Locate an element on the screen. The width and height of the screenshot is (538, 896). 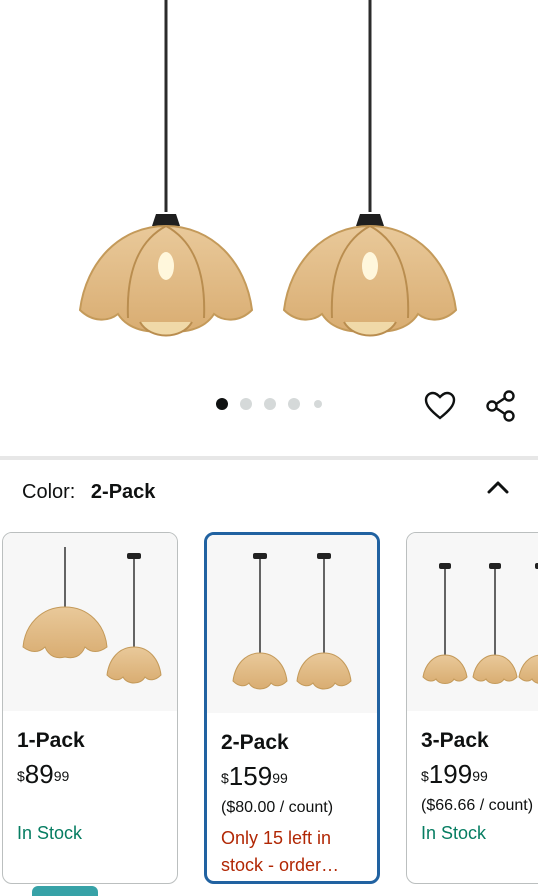
variant-card-3-pack: 3-Pack $19999 ($66.66 / count) In Stock is located at coordinates (472, 708).